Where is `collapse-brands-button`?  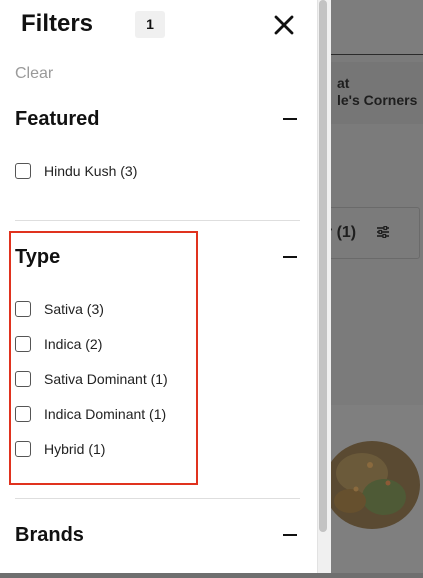 collapse-brands-button is located at coordinates (290, 535).